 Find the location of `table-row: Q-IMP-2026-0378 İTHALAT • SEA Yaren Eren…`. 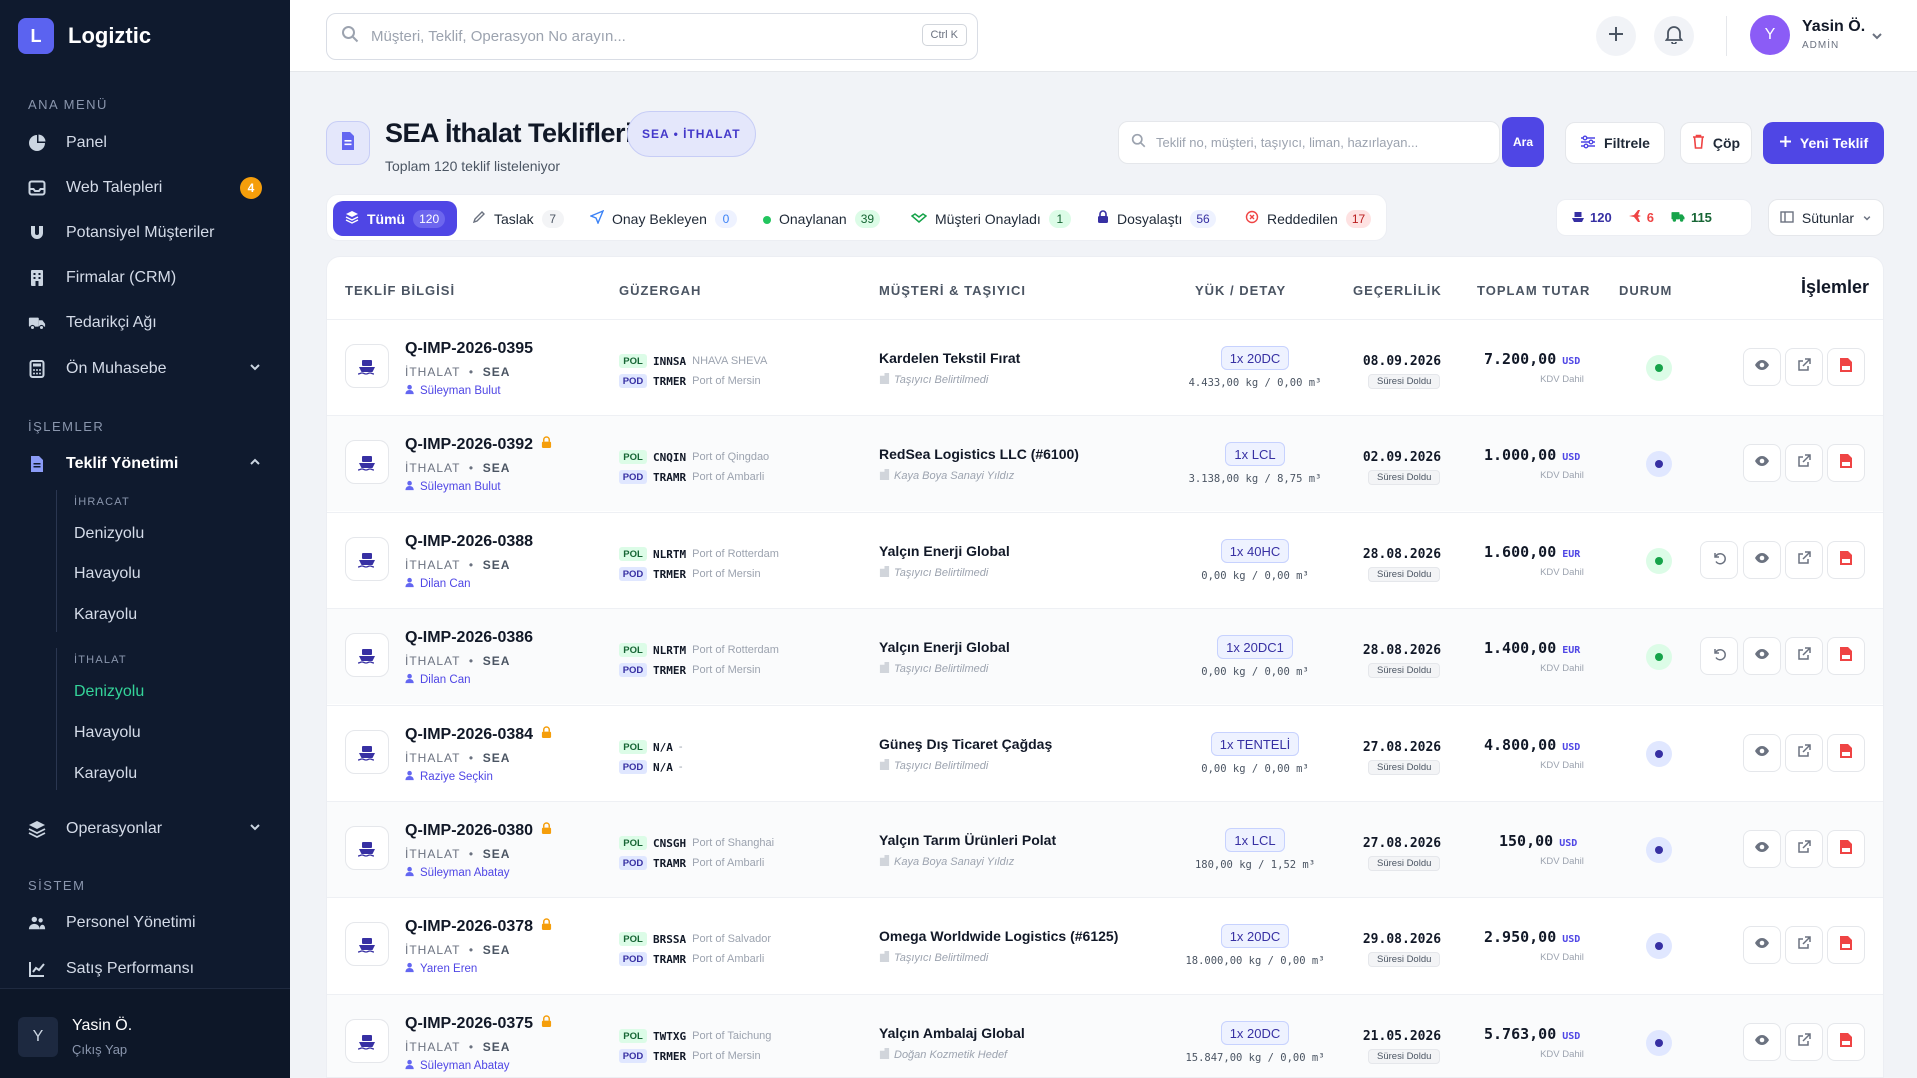

table-row: Q-IMP-2026-0378 İTHALAT • SEA Yaren Eren… is located at coordinates (1105, 945).